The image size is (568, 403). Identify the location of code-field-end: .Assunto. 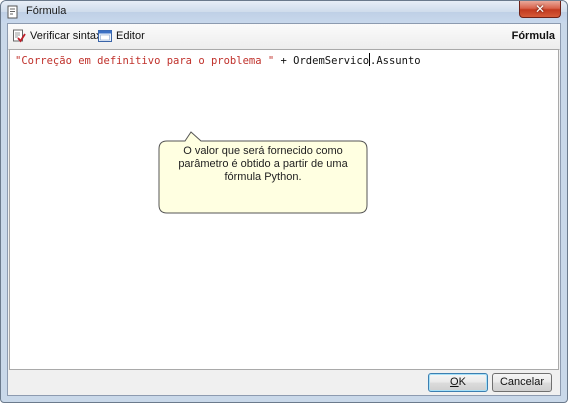
(395, 61).